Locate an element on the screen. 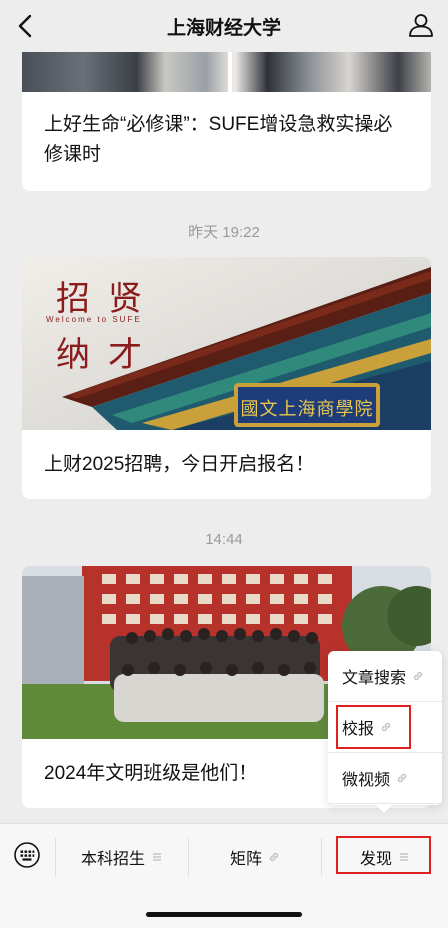 The height and width of the screenshot is (928, 448). page-title: 上海财经大学 is located at coordinates (223, 28).